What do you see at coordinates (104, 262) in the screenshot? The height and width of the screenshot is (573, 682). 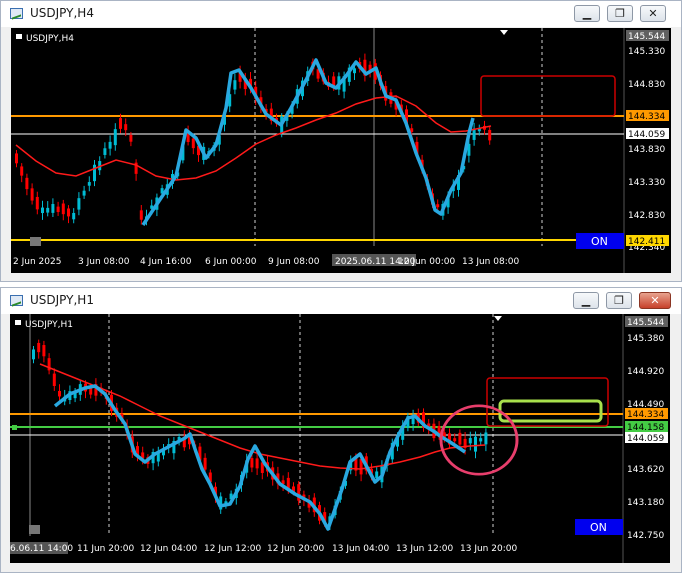 I see `time-label: 3 Jun 08:00` at bounding box center [104, 262].